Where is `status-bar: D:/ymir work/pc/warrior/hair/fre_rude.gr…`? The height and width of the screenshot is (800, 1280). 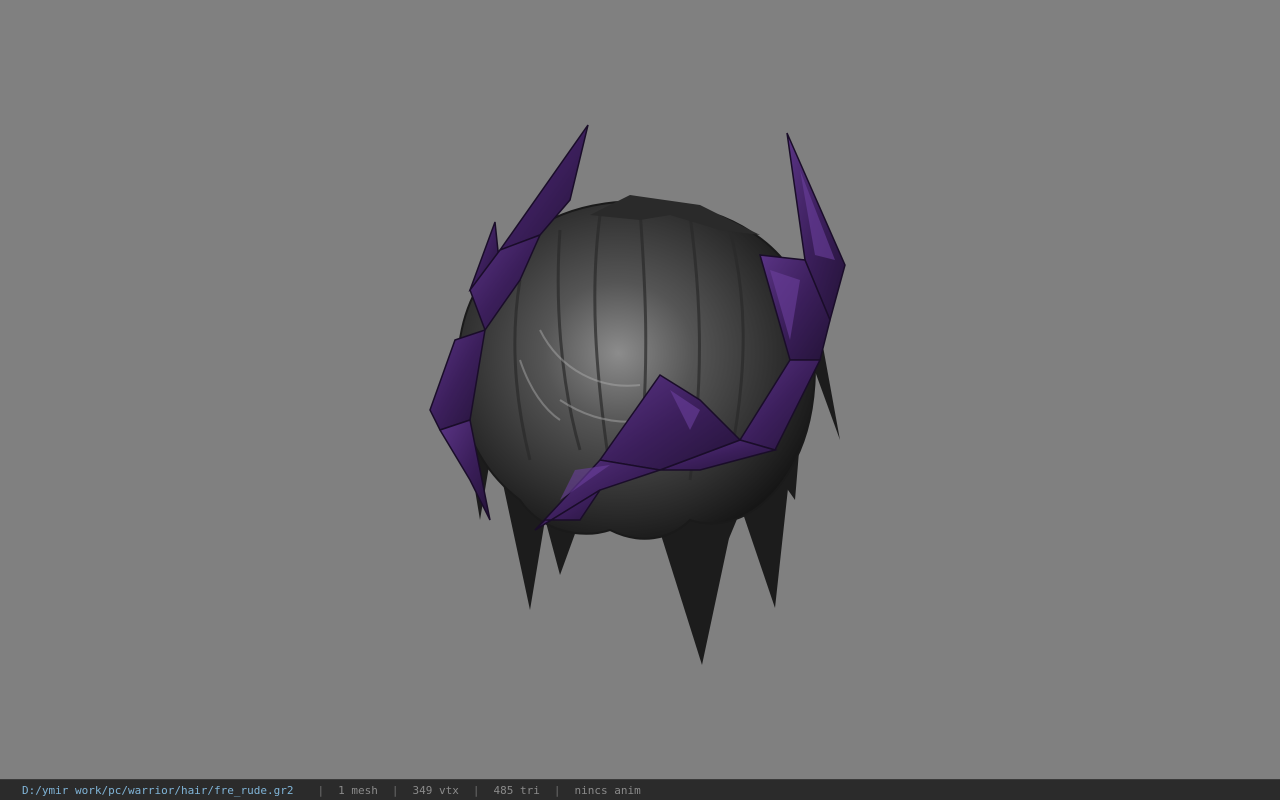 status-bar: D:/ymir work/pc/warrior/hair/fre_rude.gr… is located at coordinates (640, 789).